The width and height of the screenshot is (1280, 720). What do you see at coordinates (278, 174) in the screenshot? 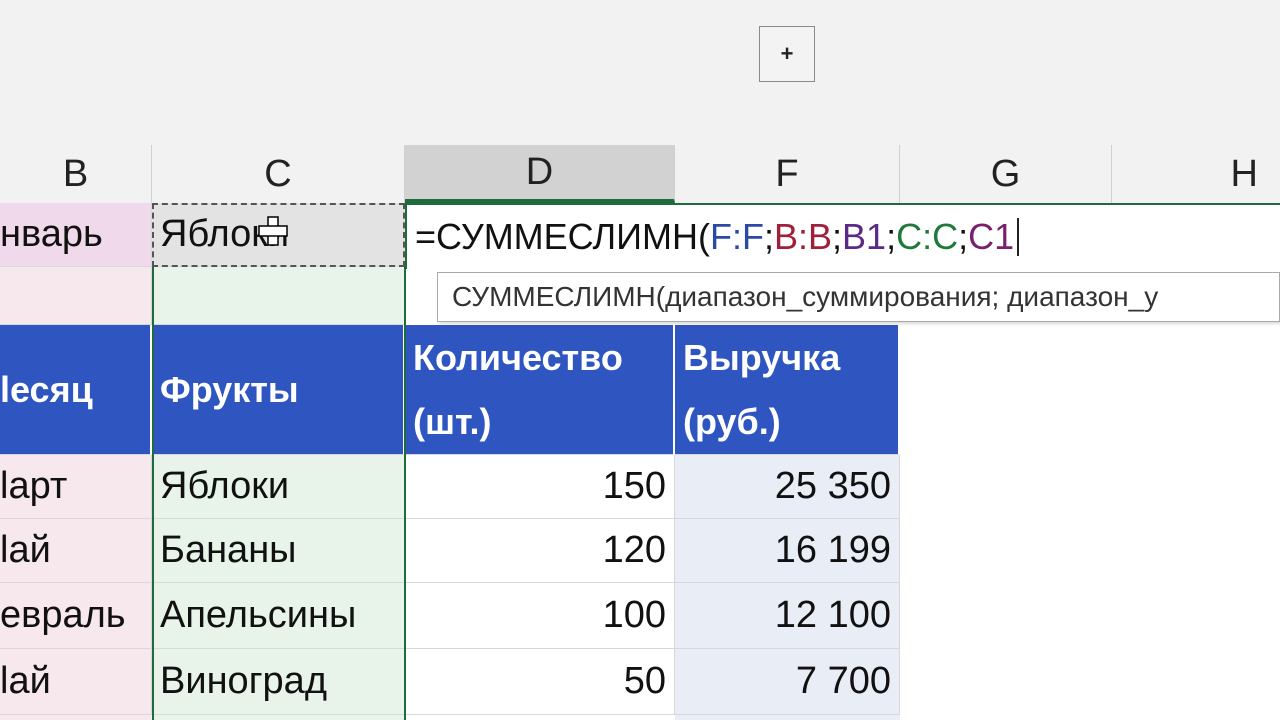
I see `column-header-c: C` at bounding box center [278, 174].